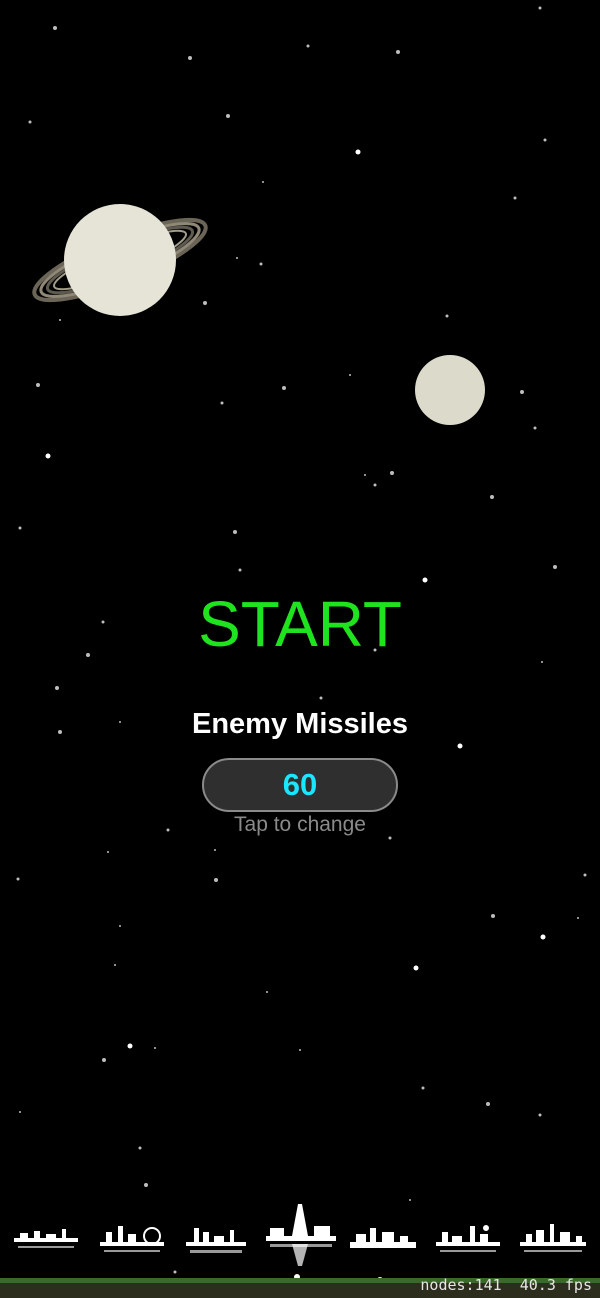 This screenshot has height=1298, width=600. Describe the element at coordinates (216, 1240) in the screenshot. I see `city-3-icon` at that location.